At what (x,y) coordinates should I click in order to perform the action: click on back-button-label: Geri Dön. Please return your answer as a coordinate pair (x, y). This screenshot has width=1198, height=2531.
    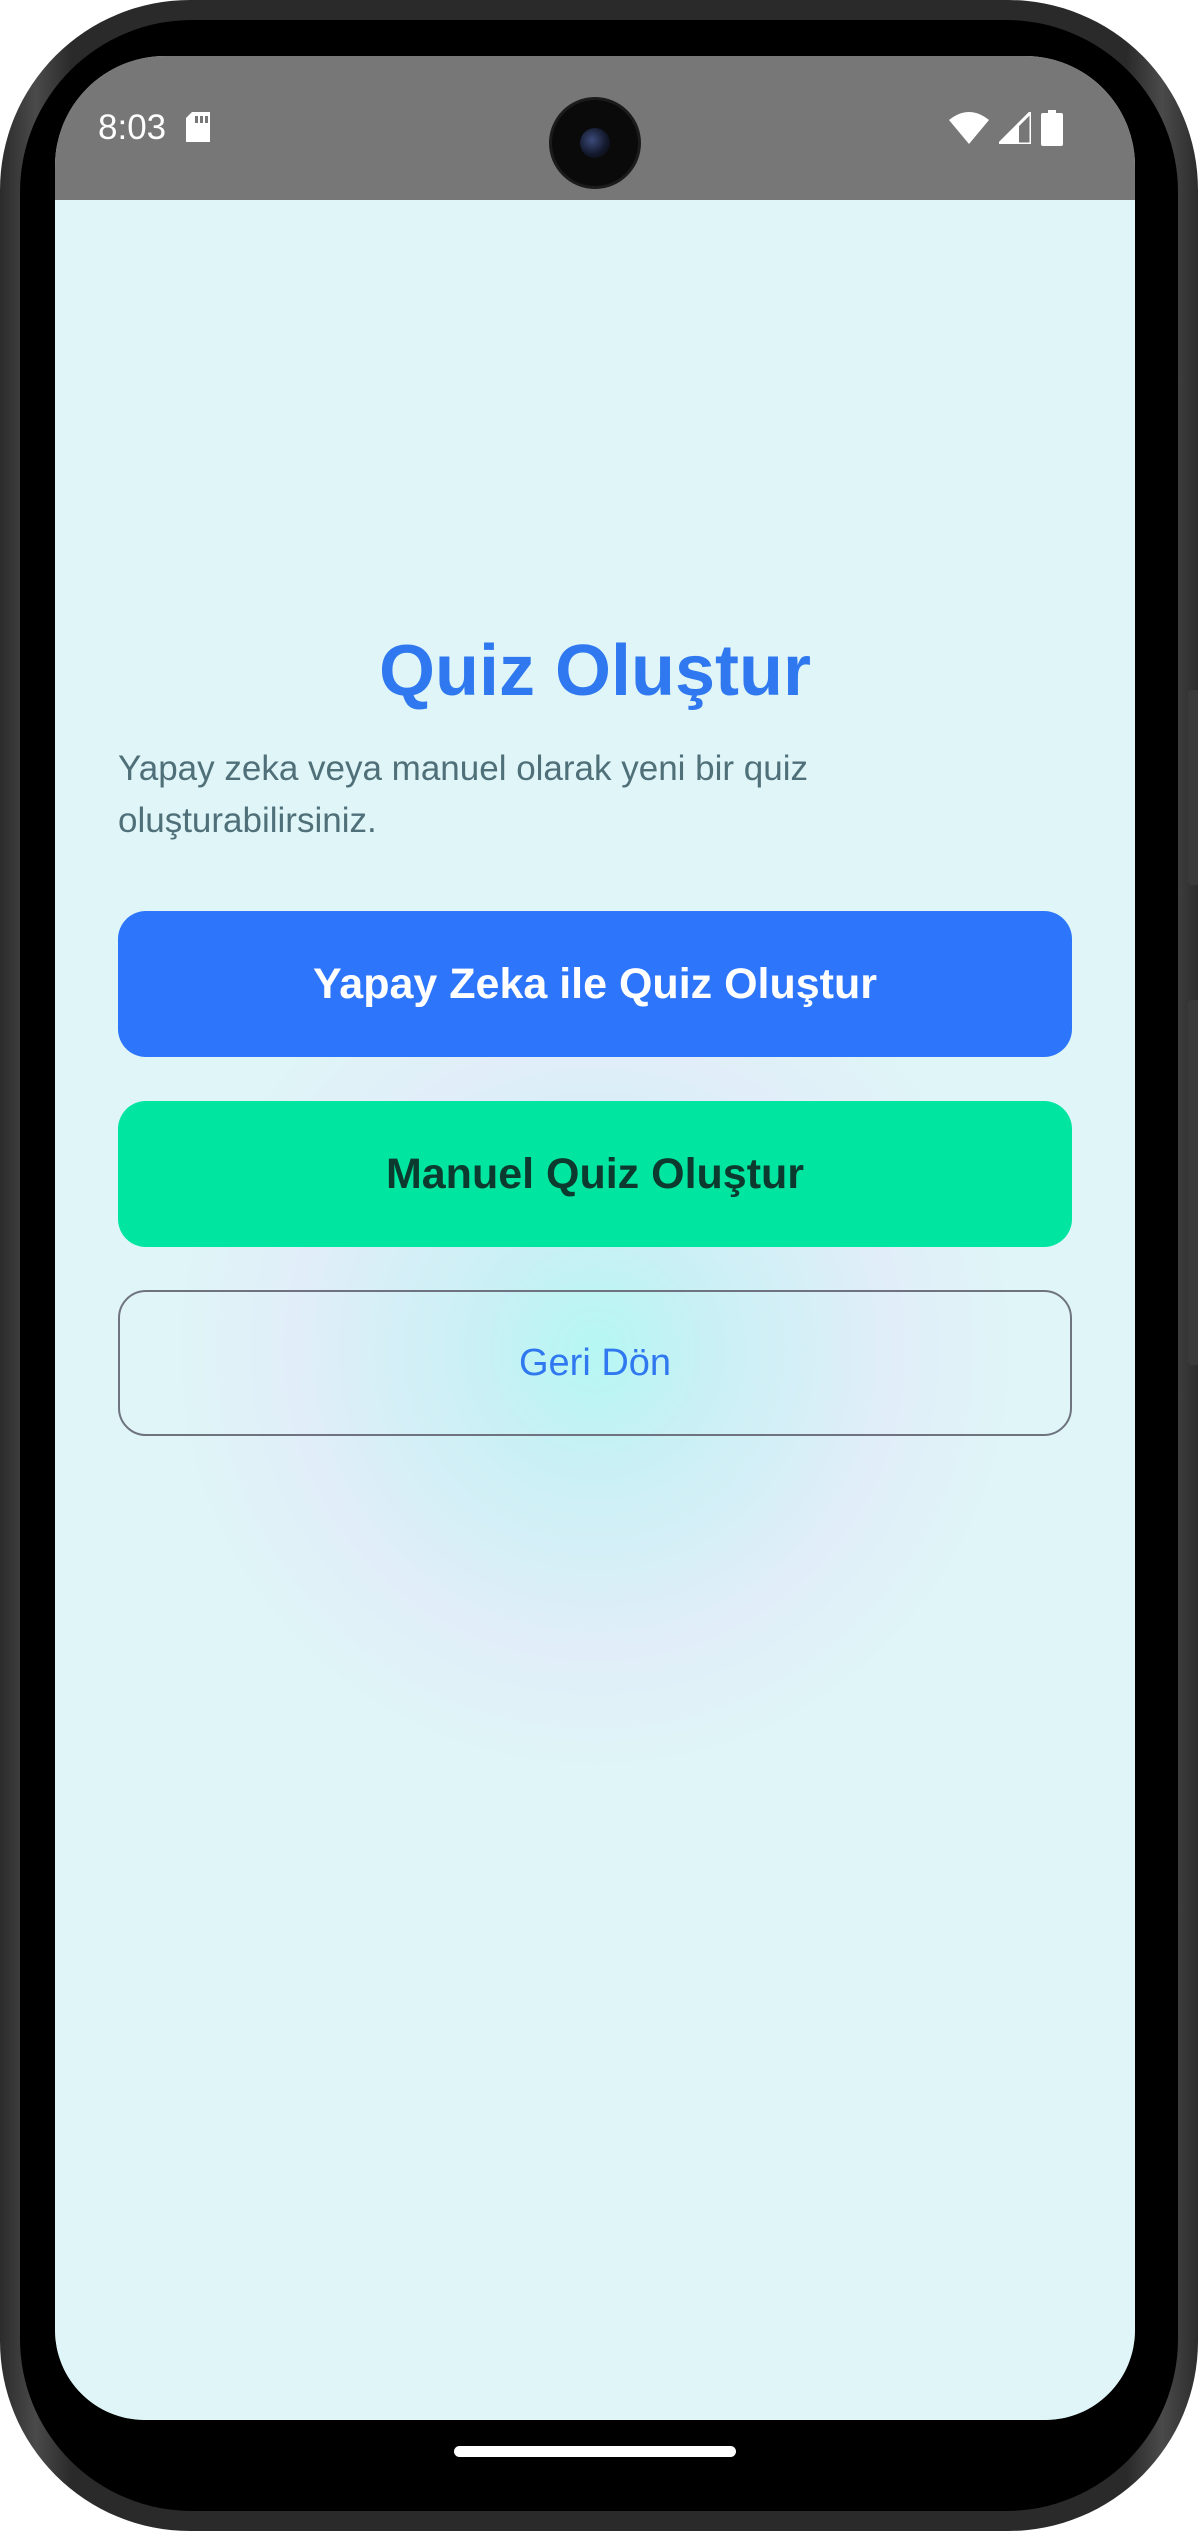
    Looking at the image, I should click on (595, 1362).